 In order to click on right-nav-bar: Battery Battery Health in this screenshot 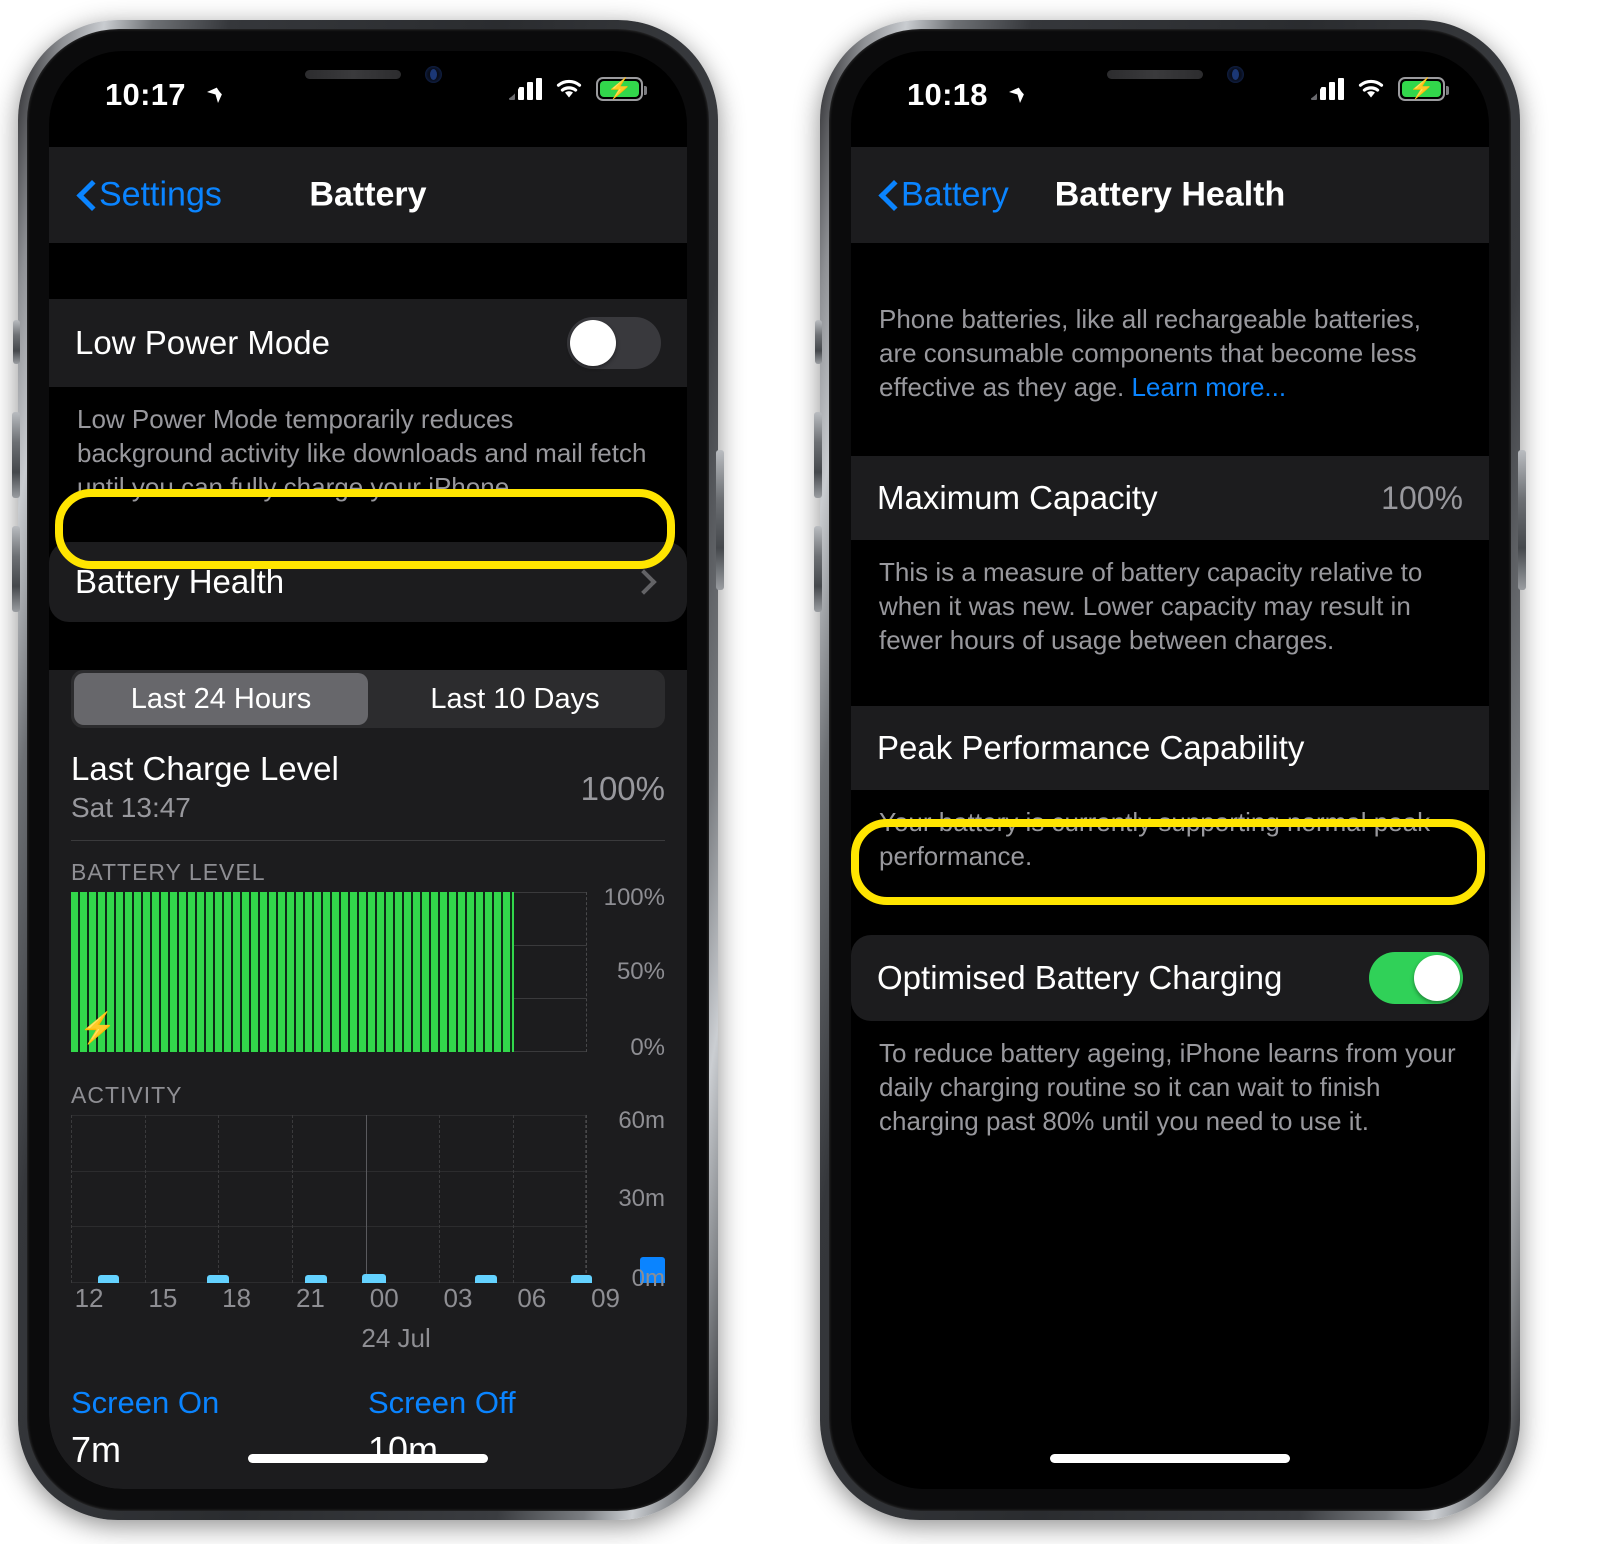, I will do `click(1170, 195)`.